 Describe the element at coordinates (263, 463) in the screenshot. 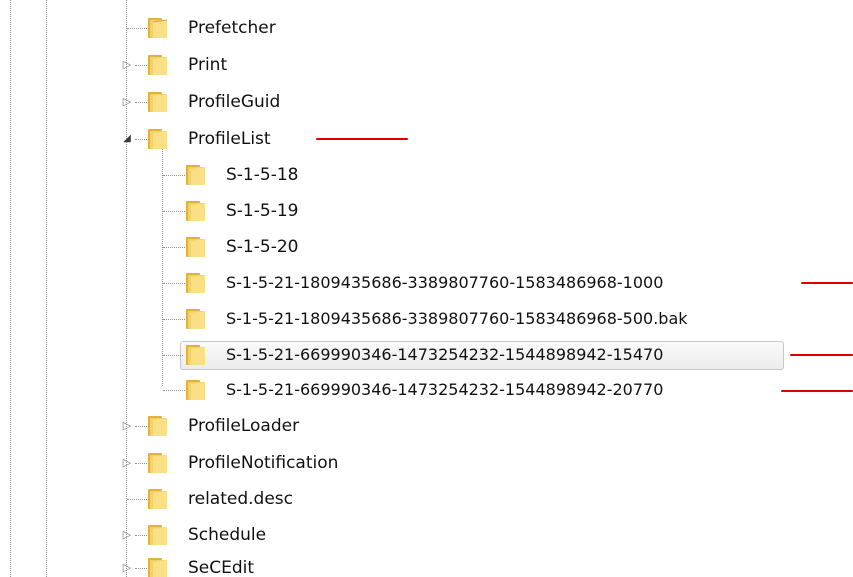

I see `tree-item-label: ProfileNotification` at that location.